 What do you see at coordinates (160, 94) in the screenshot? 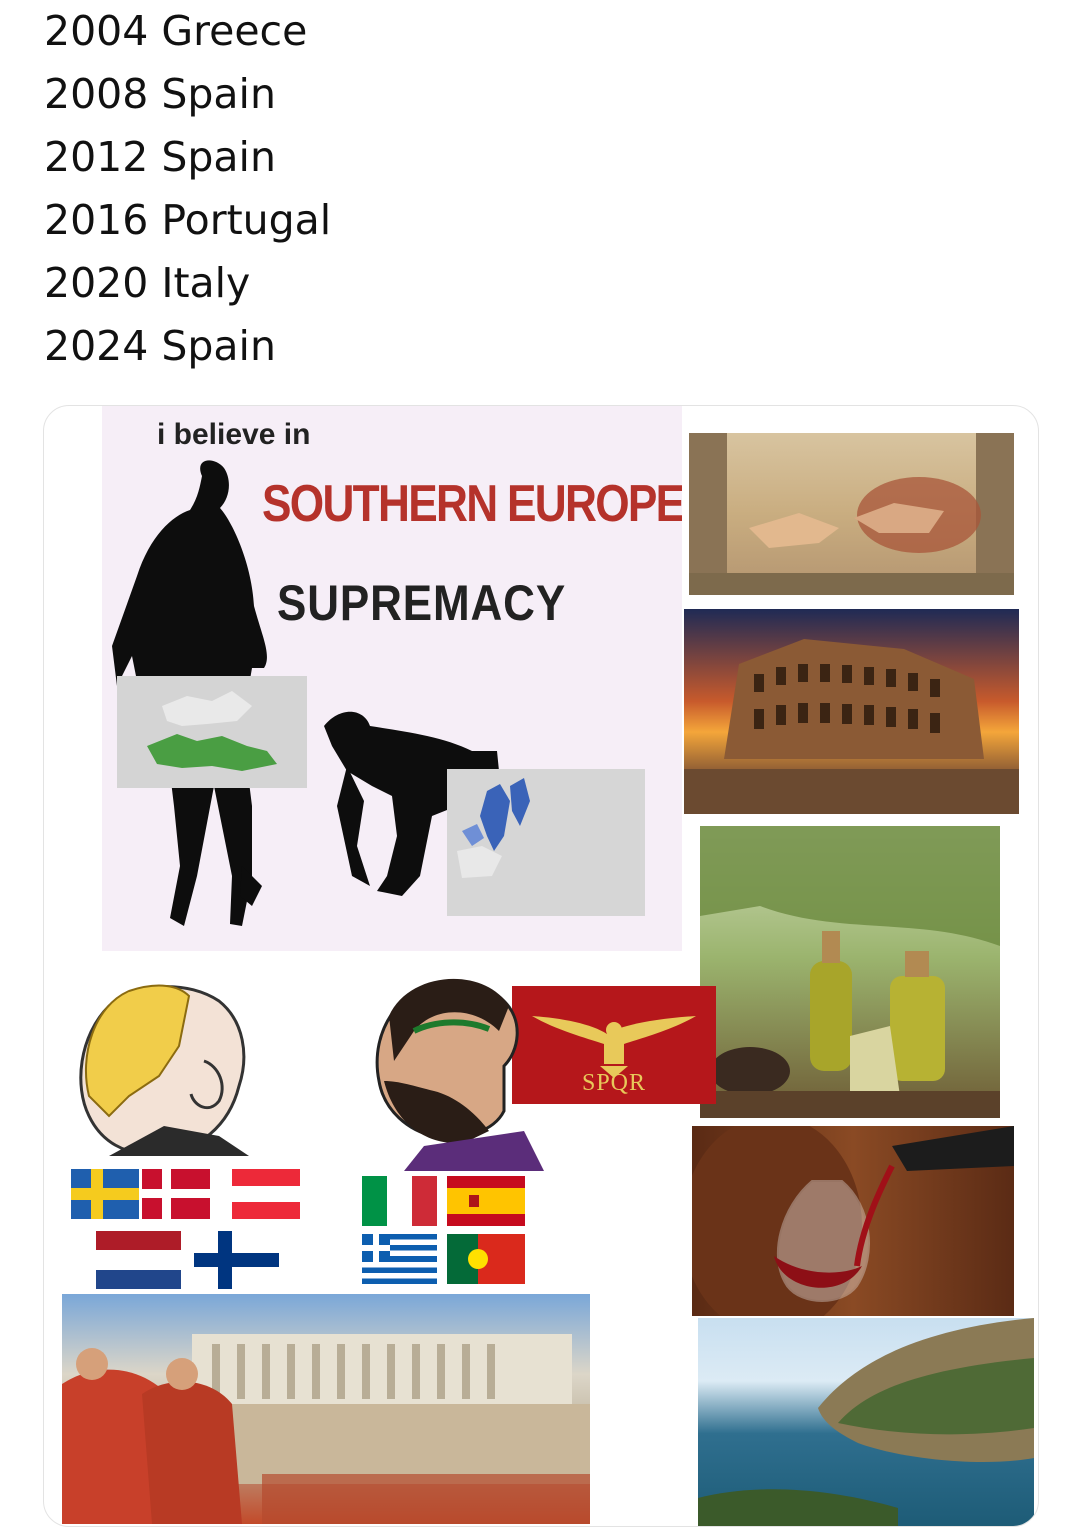
I see `post-line-2: 2008 Spain` at bounding box center [160, 94].